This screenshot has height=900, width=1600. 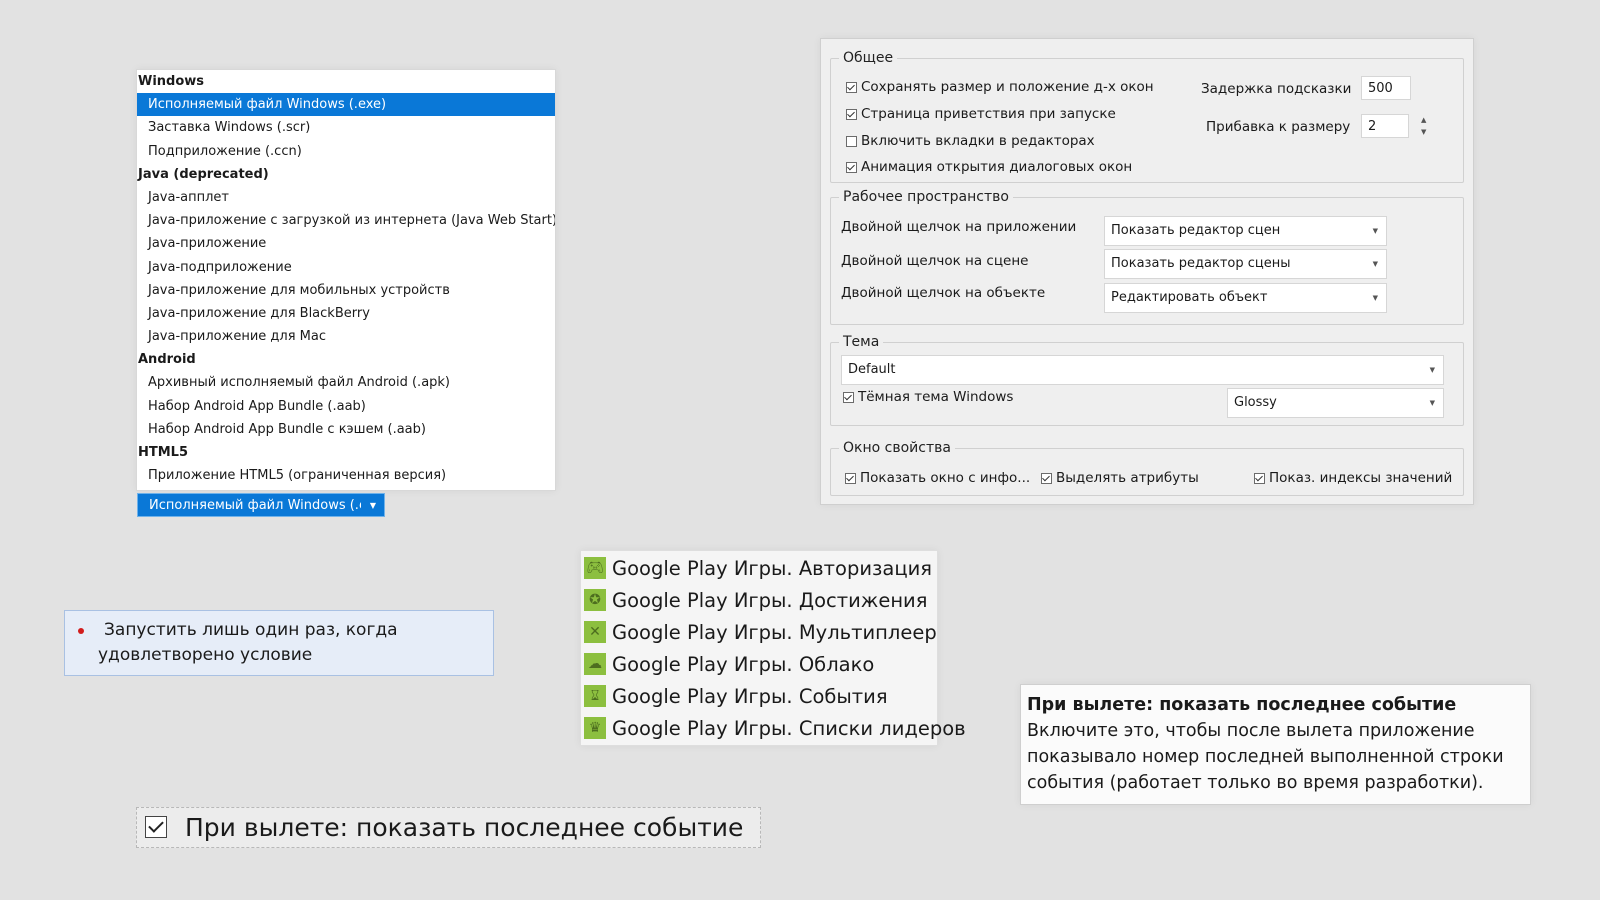 I want to click on list-item-label: Google Play Игры. Облако, so click(x=743, y=664).